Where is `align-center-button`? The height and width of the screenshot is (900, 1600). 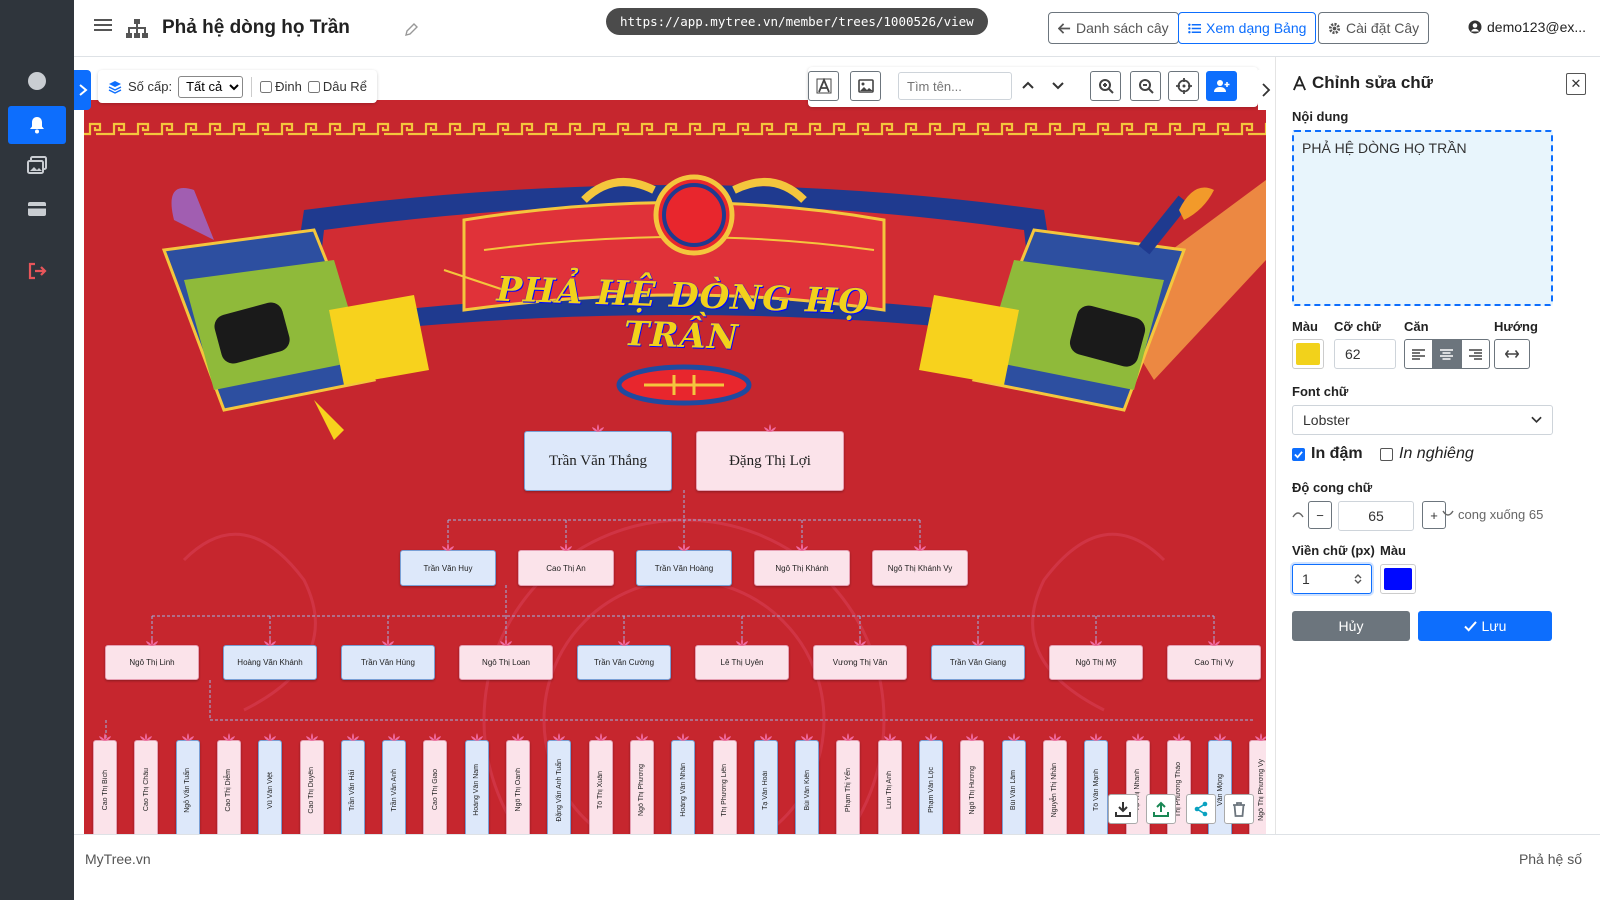
align-center-button is located at coordinates (1447, 354).